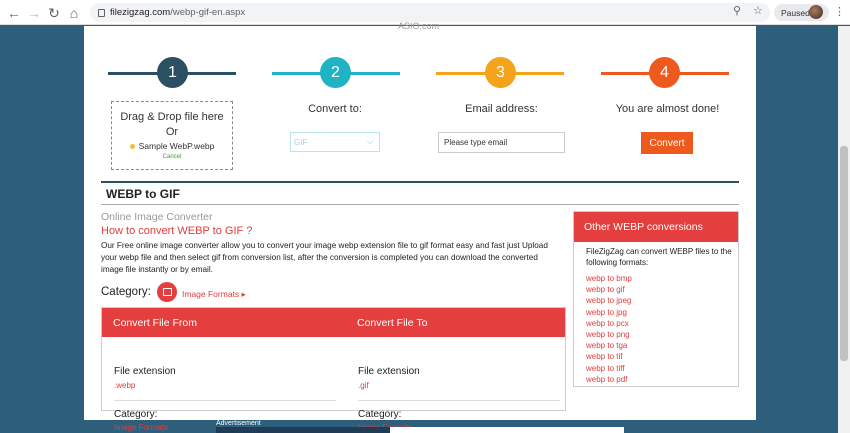 The height and width of the screenshot is (433, 850). What do you see at coordinates (737, 10) in the screenshot?
I see `zoom-icon: ⚲` at bounding box center [737, 10].